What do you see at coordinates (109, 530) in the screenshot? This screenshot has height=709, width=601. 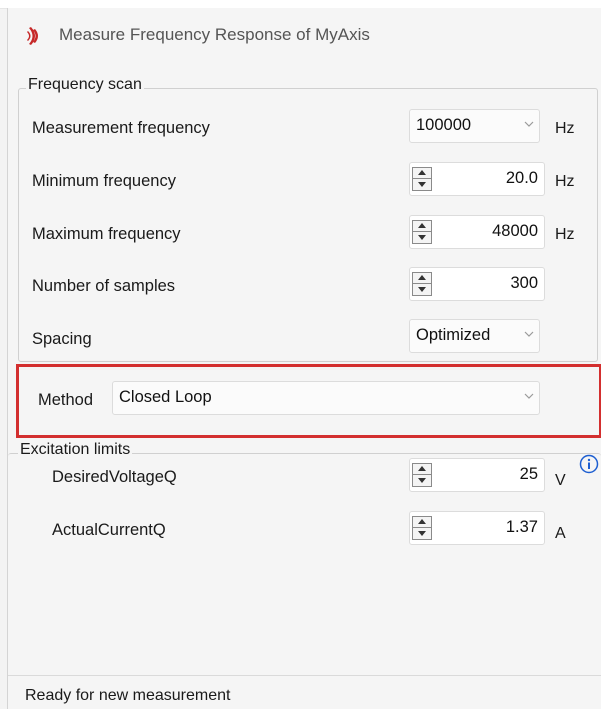 I see `actual-current-label: ActualCurrentQ` at bounding box center [109, 530].